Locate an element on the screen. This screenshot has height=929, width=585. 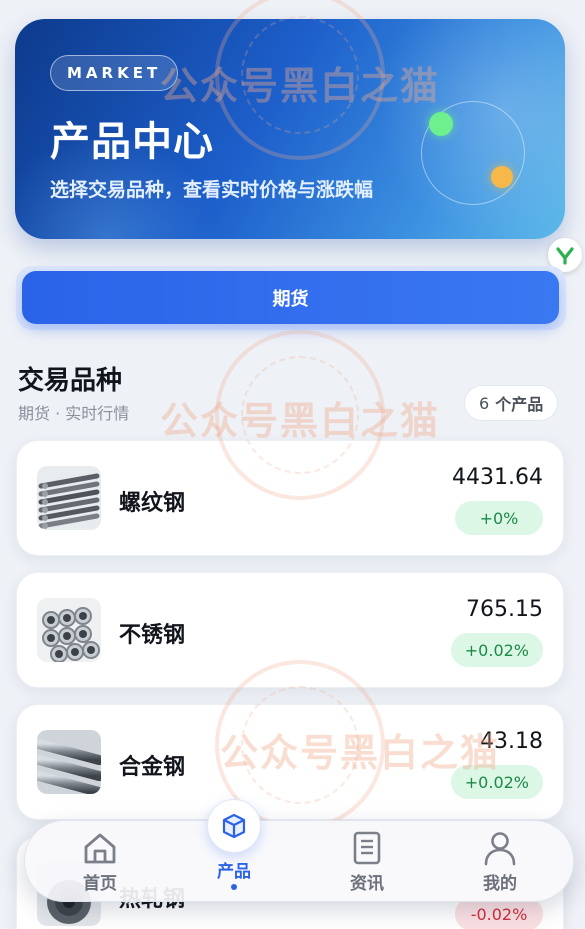
section-subtitle: 期货 · 实时行情 is located at coordinates (74, 413).